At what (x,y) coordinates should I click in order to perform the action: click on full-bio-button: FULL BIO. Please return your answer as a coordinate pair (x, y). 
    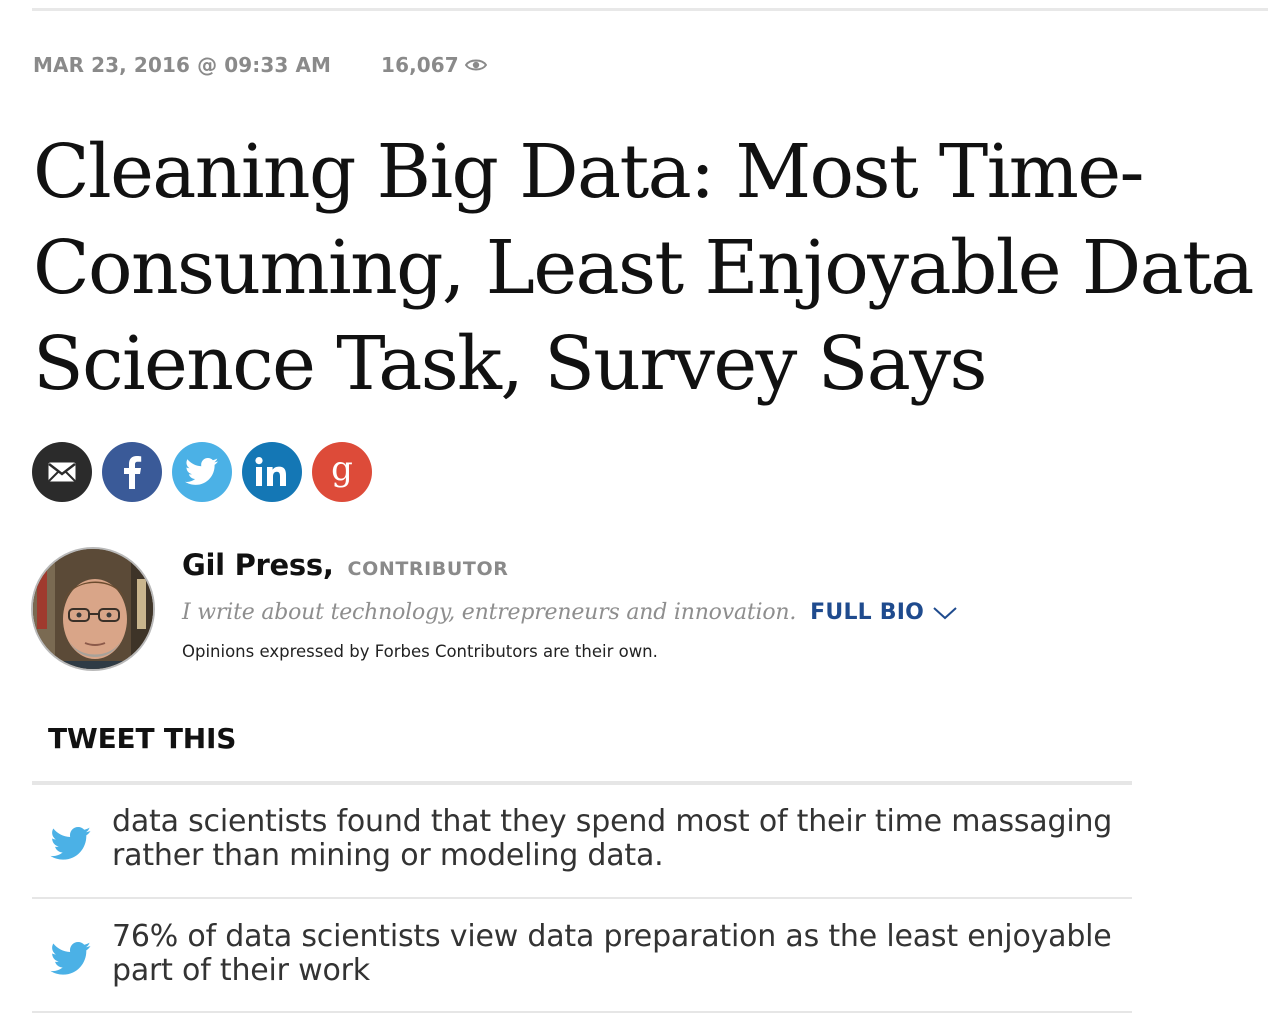
    Looking at the image, I should click on (884, 612).